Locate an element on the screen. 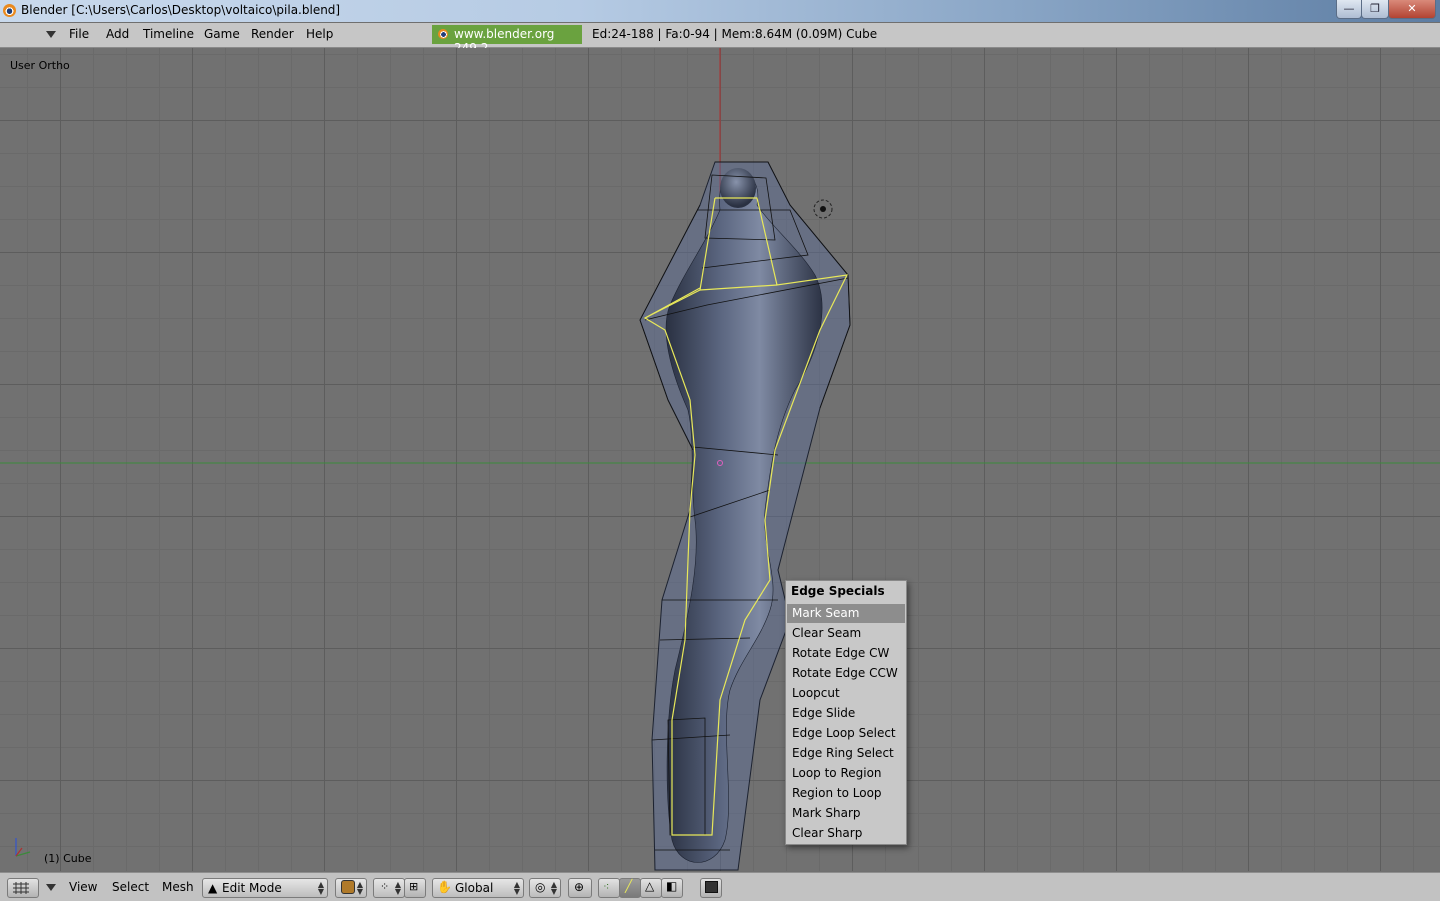  edge-select-icon: ╱ is located at coordinates (629, 886).